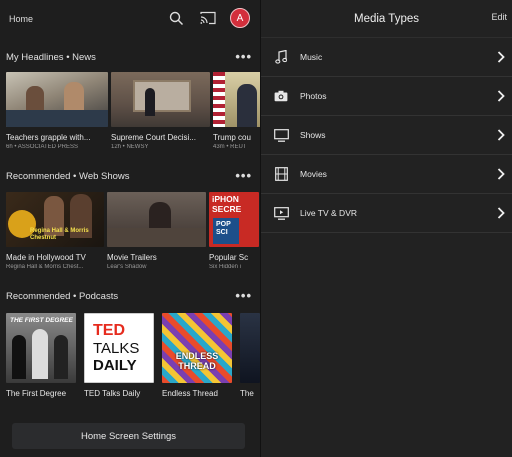  Describe the element at coordinates (232, 137) in the screenshot. I see `news-caption: Trump cou` at that location.